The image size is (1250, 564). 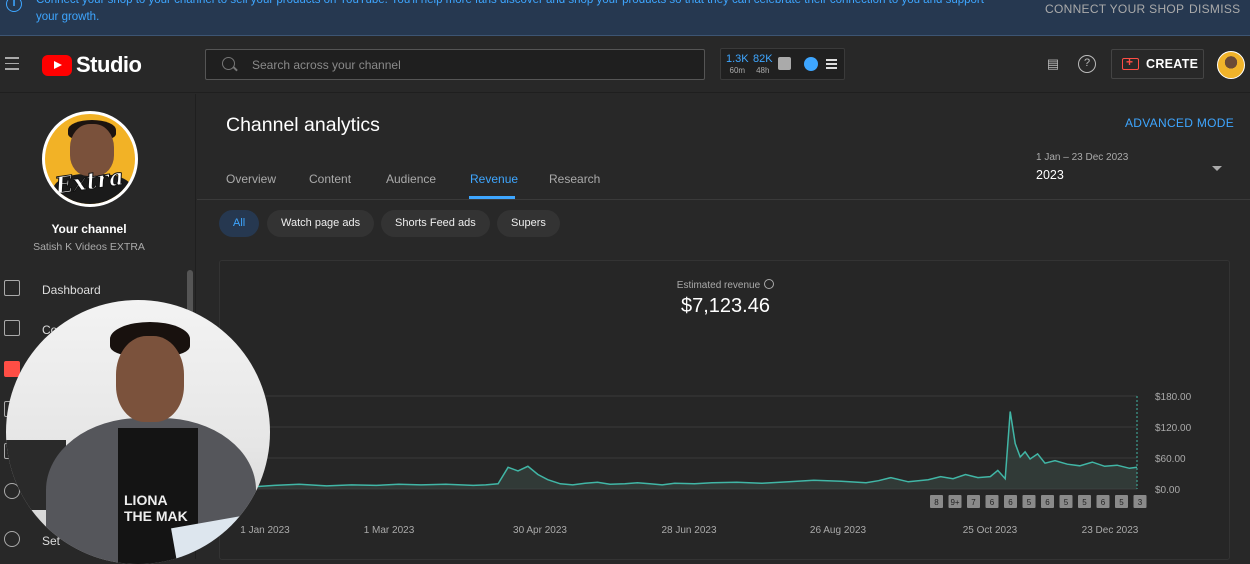 I want to click on info-icon: i, so click(x=14, y=6).